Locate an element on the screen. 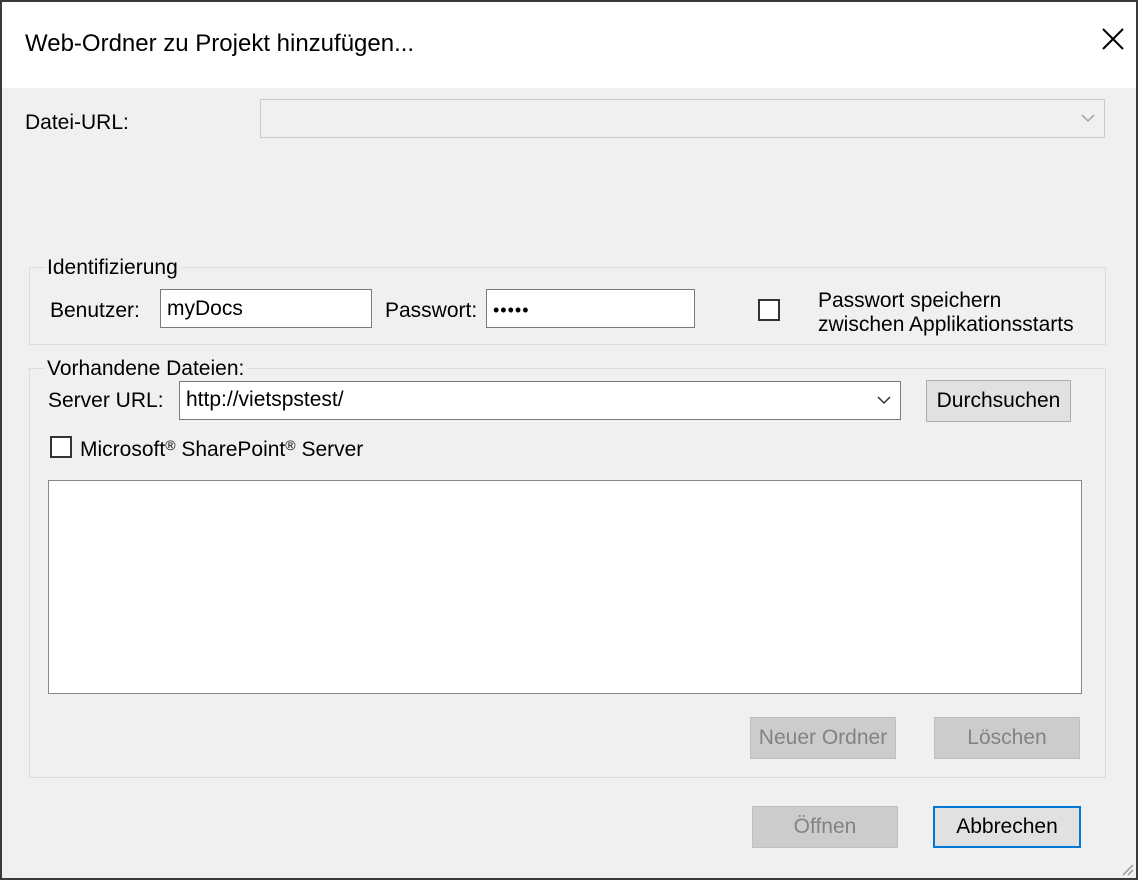 The width and height of the screenshot is (1138, 880). identification-group-title: Identifizierung is located at coordinates (112, 268).